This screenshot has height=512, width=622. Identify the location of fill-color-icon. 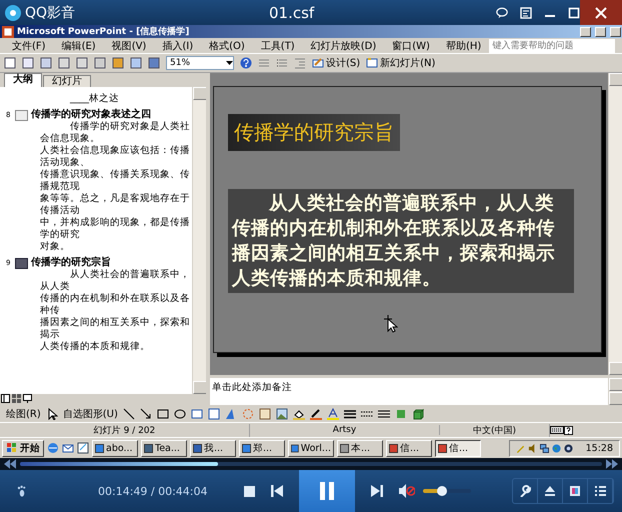
(298, 414).